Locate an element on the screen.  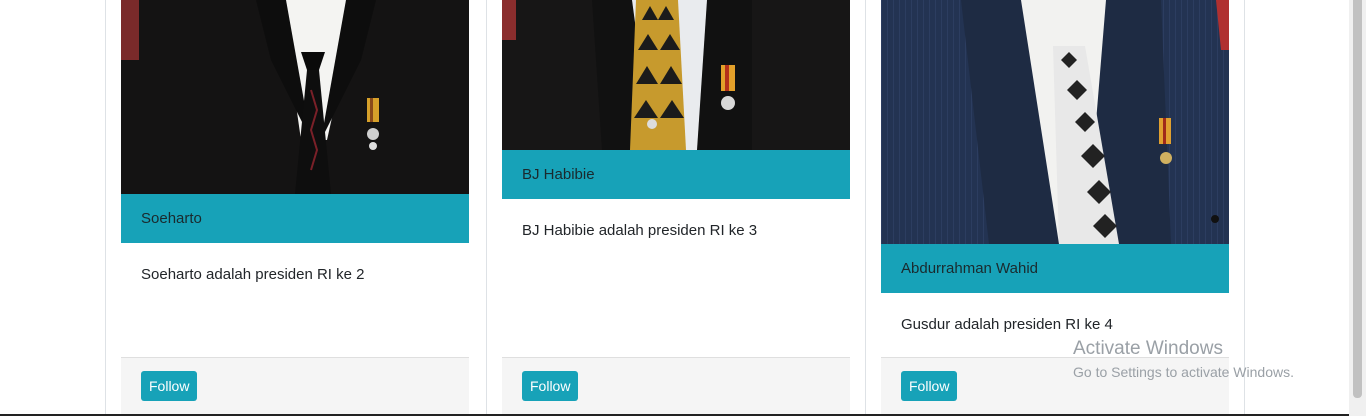
card-description: BJ Habibie adalah presiden RI ke 3 is located at coordinates (640, 230).